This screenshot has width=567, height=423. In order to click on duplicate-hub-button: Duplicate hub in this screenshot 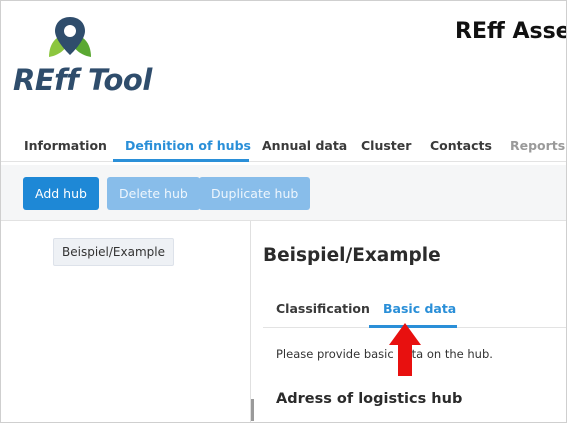, I will do `click(255, 193)`.